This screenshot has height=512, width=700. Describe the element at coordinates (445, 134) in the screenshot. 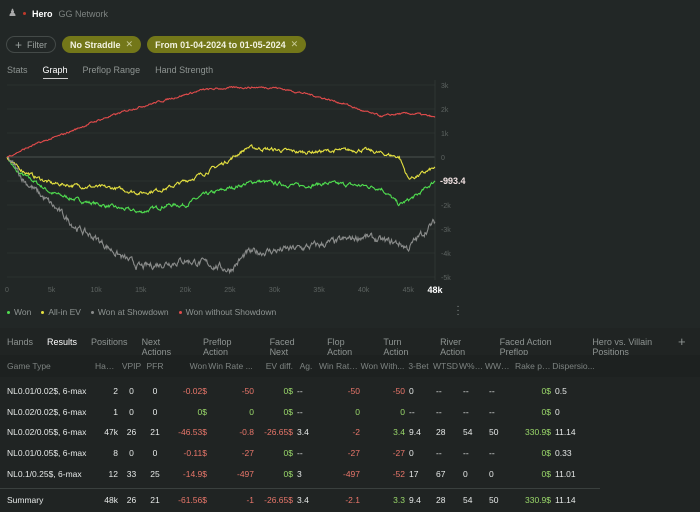

I see `y-tick-label: 1k` at that location.